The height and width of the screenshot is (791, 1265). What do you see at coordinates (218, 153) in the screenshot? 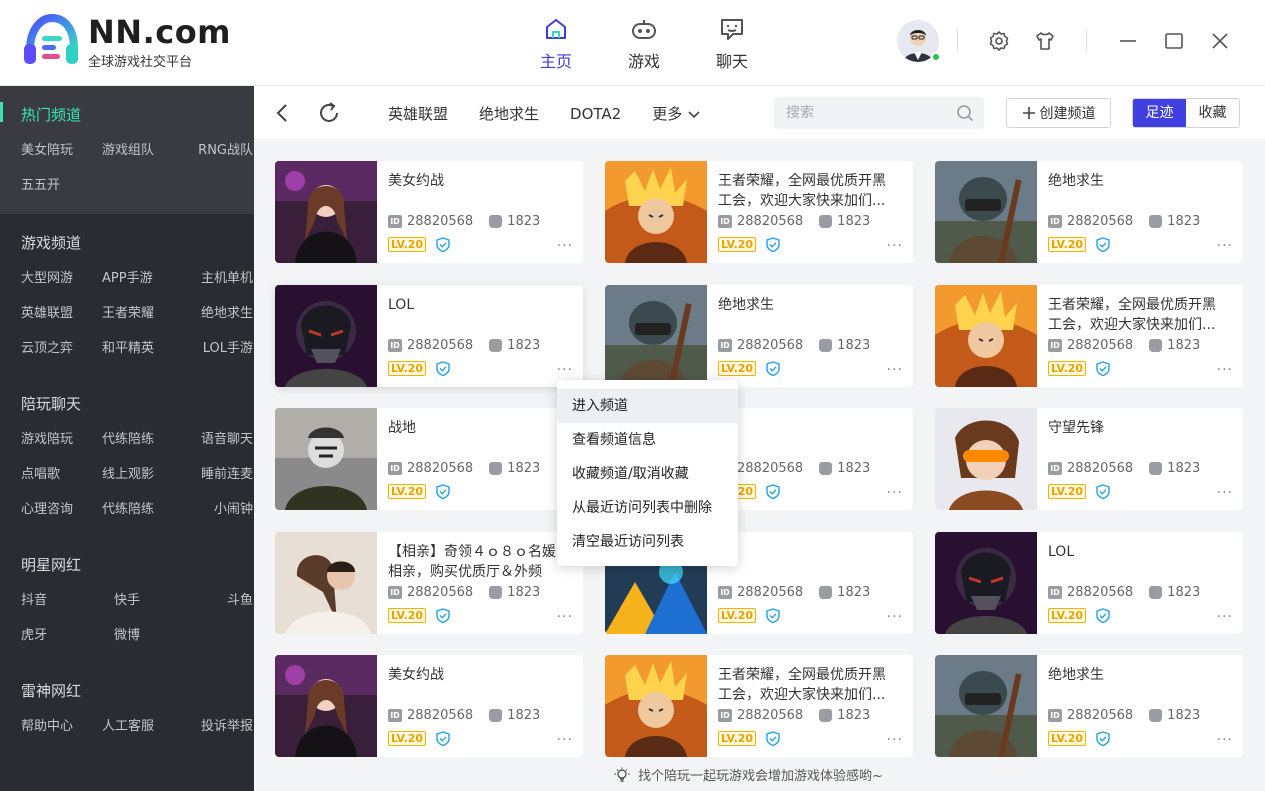
I see `sidebar-item: RNG战队` at bounding box center [218, 153].